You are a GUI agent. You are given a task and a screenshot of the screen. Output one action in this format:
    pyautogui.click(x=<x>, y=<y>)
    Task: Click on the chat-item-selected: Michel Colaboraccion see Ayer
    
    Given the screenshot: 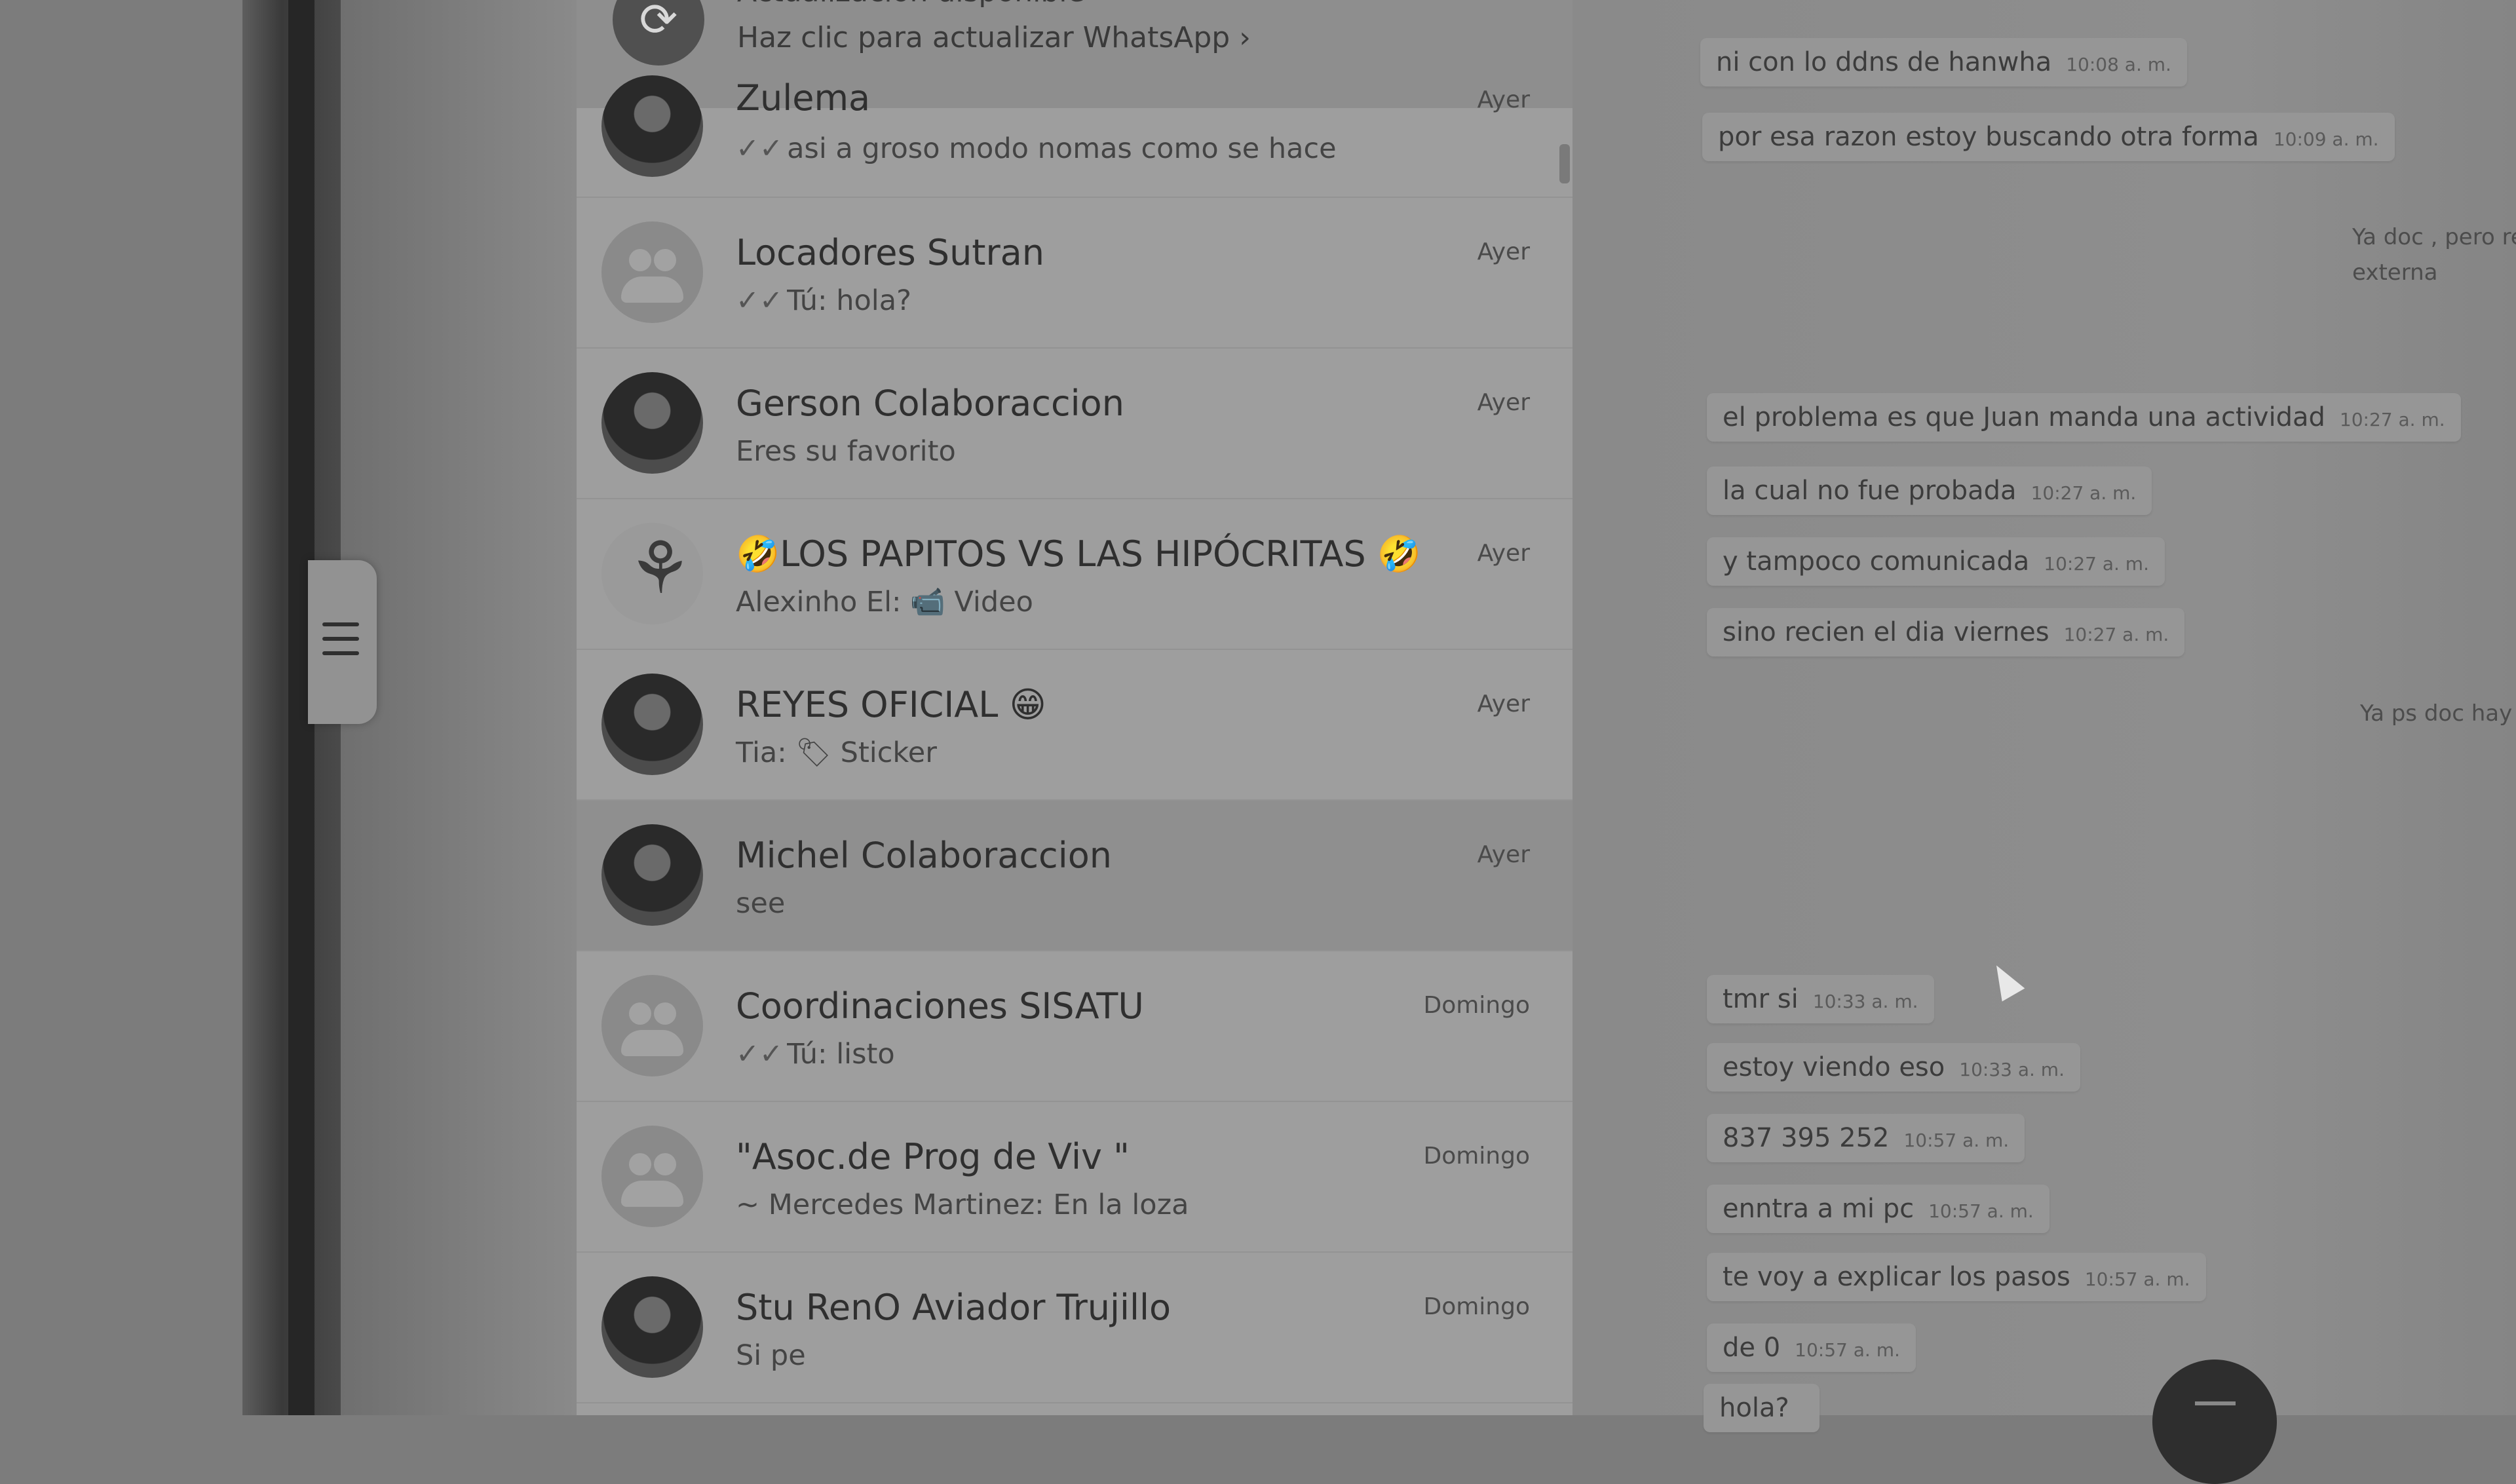 What is the action you would take?
    pyautogui.click(x=1074, y=876)
    